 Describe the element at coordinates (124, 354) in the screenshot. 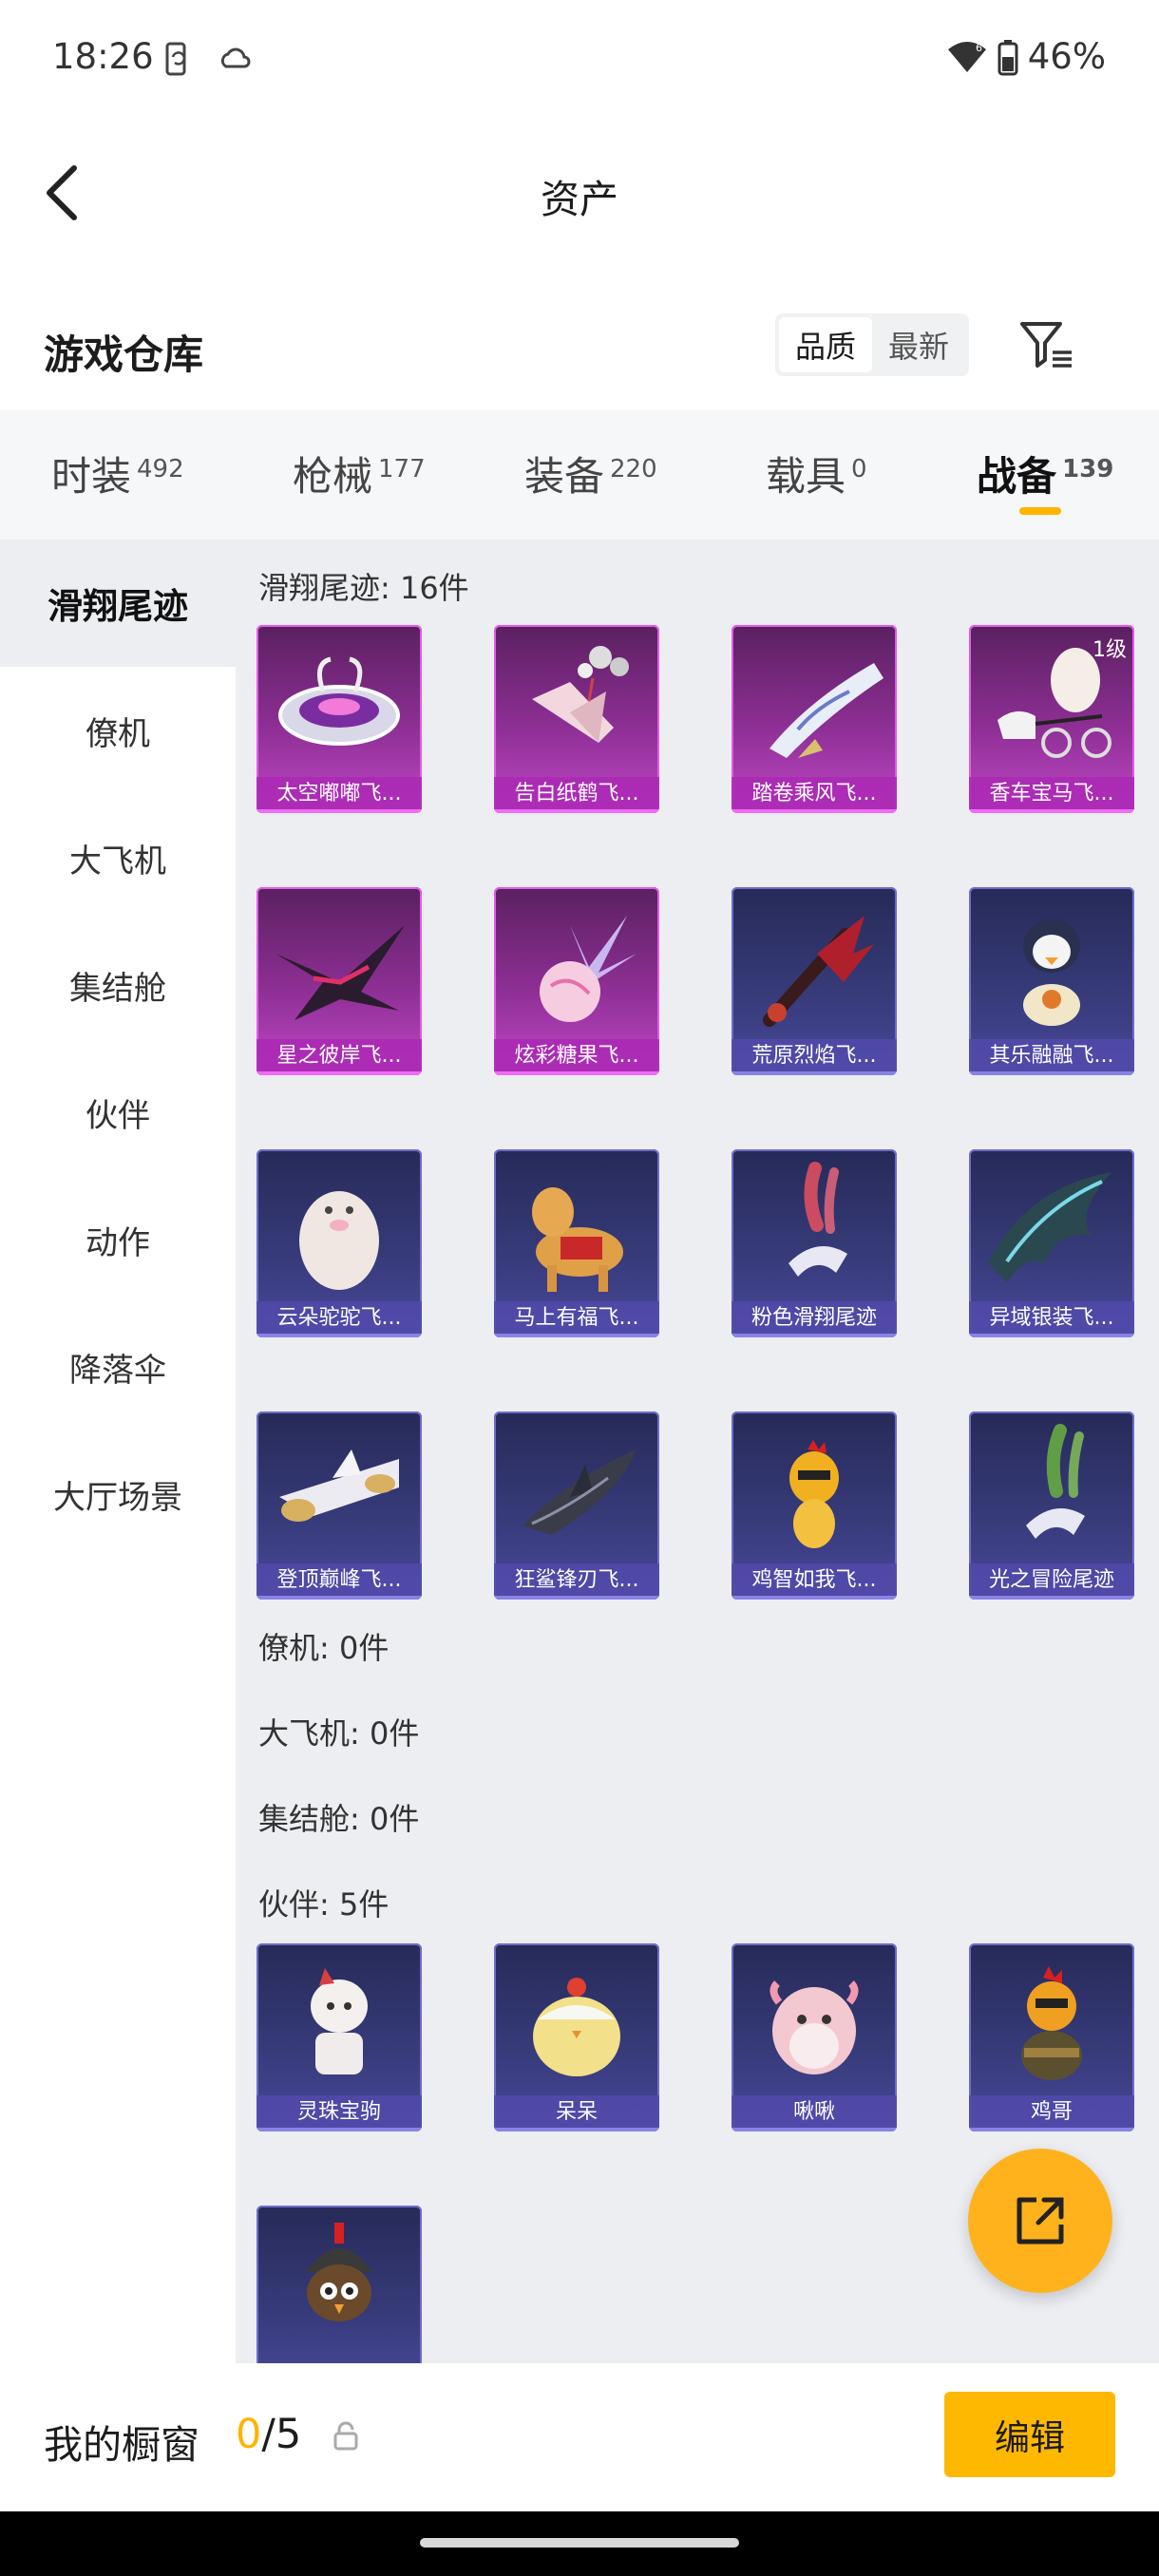

I see `warehouse-title: 游戏仓库` at that location.